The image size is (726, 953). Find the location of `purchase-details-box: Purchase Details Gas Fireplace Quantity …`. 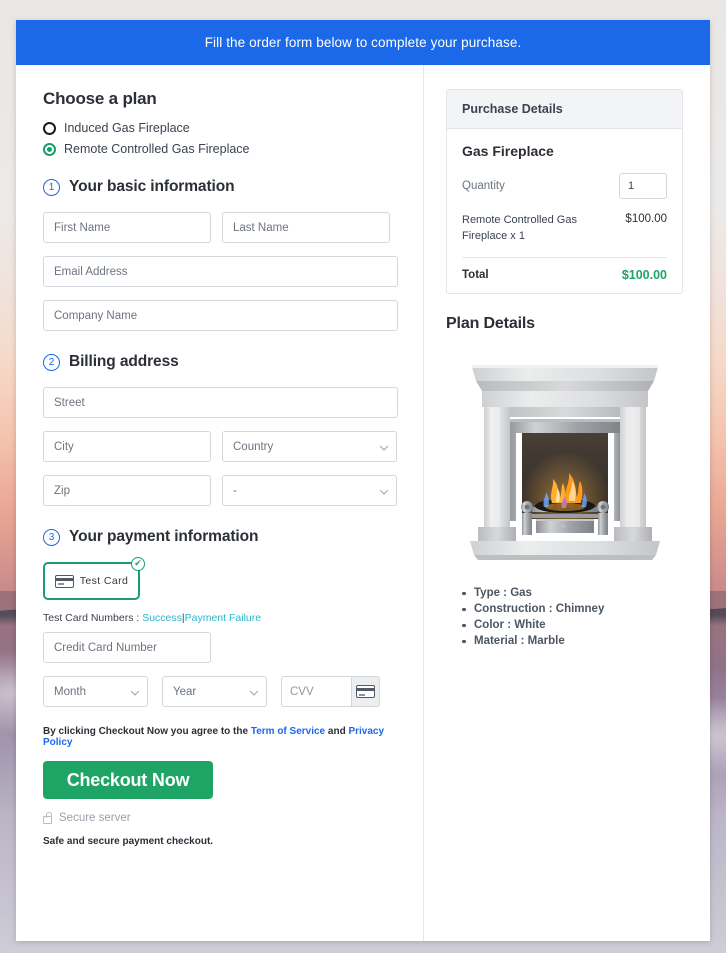

purchase-details-box: Purchase Details Gas Fireplace Quantity … is located at coordinates (564, 191).